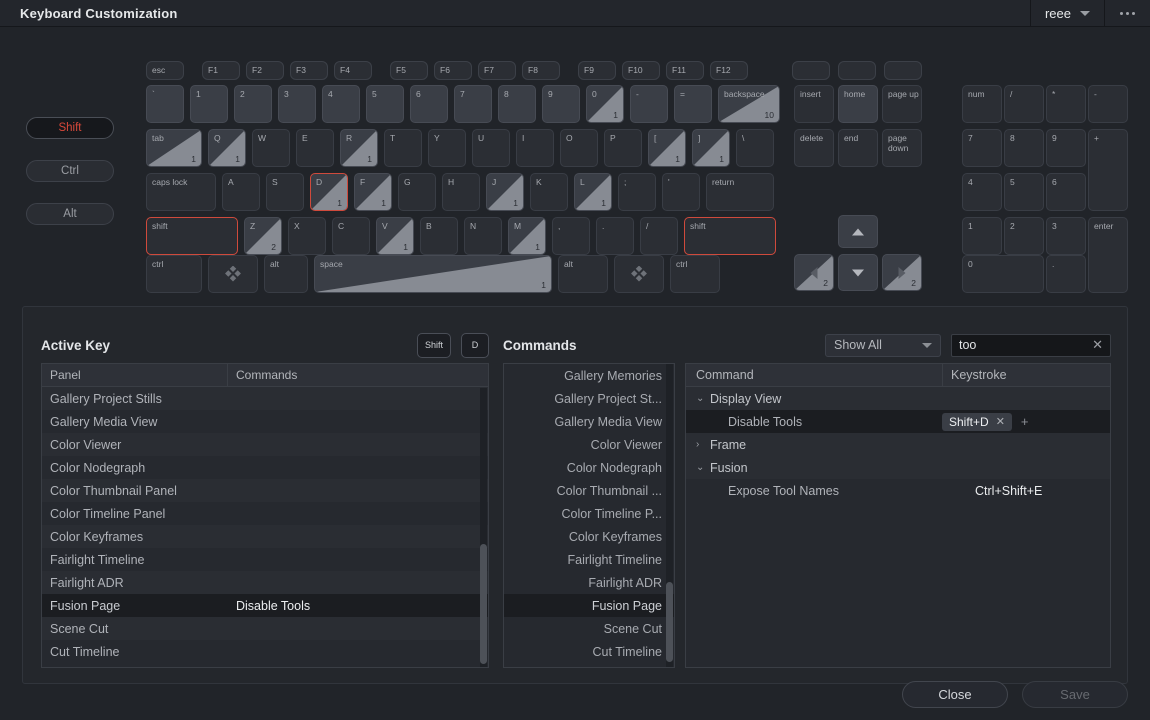 Image resolution: width=1150 pixels, height=720 pixels. I want to click on key-5: 5, so click(385, 104).